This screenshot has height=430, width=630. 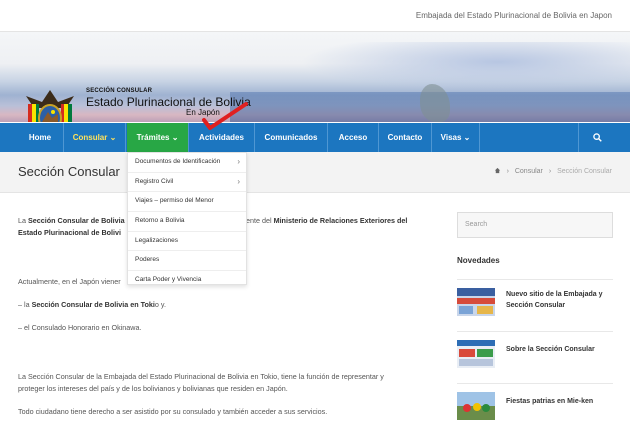 I want to click on coat-of-arms-logo, so click(x=50, y=102).